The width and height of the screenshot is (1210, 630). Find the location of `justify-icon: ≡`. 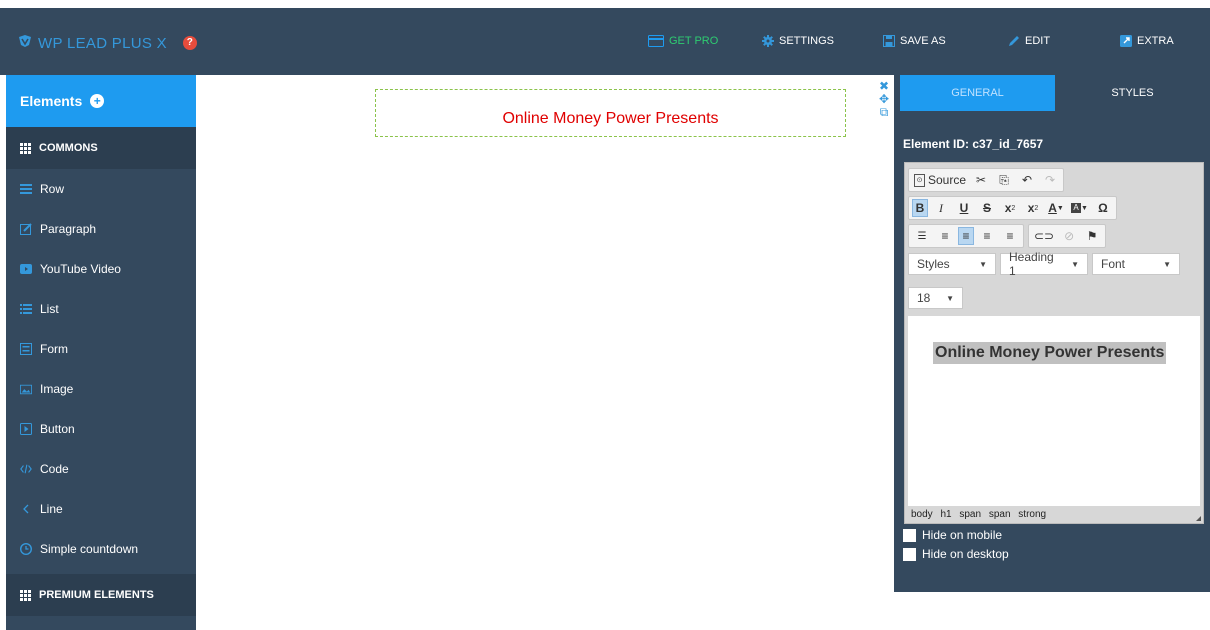

justify-icon: ≡ is located at coordinates (1010, 236).